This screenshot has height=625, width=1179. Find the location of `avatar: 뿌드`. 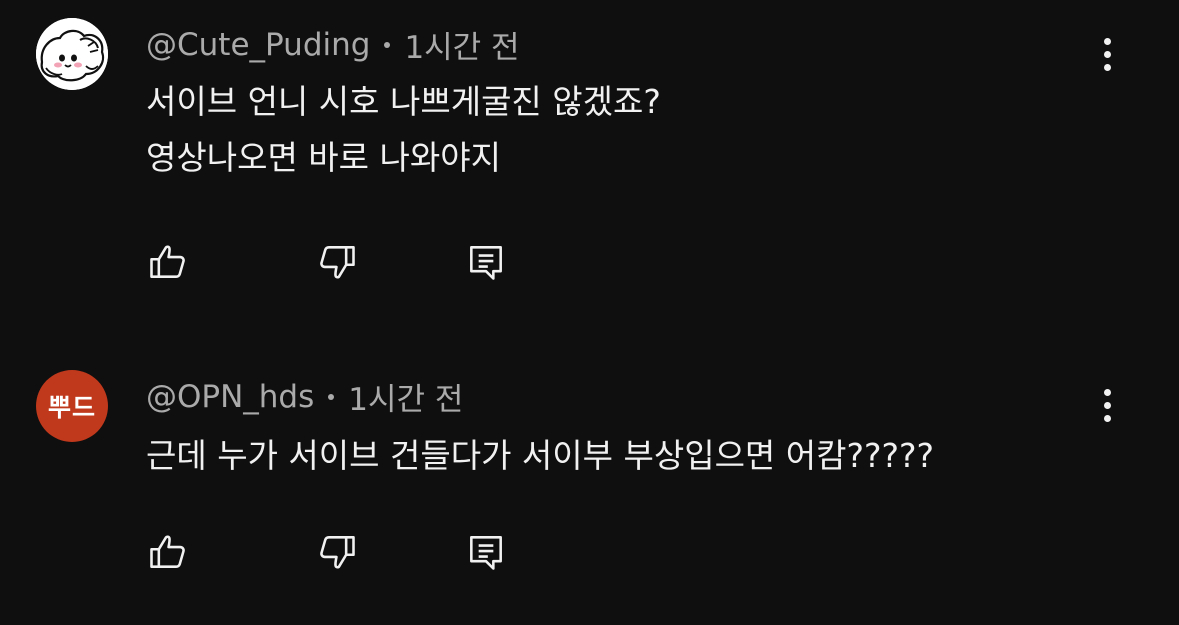

avatar: 뿌드 is located at coordinates (72, 406).